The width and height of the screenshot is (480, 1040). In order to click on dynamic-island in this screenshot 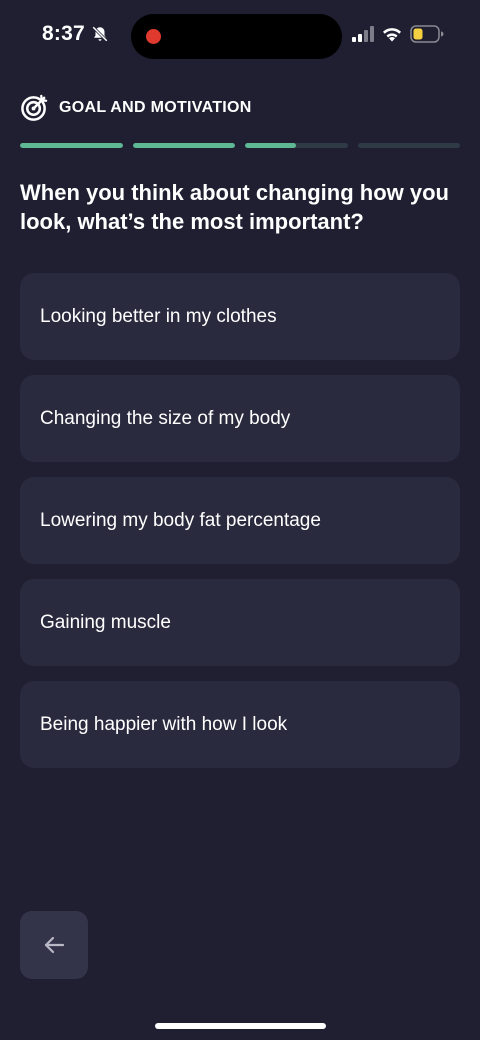, I will do `click(236, 36)`.